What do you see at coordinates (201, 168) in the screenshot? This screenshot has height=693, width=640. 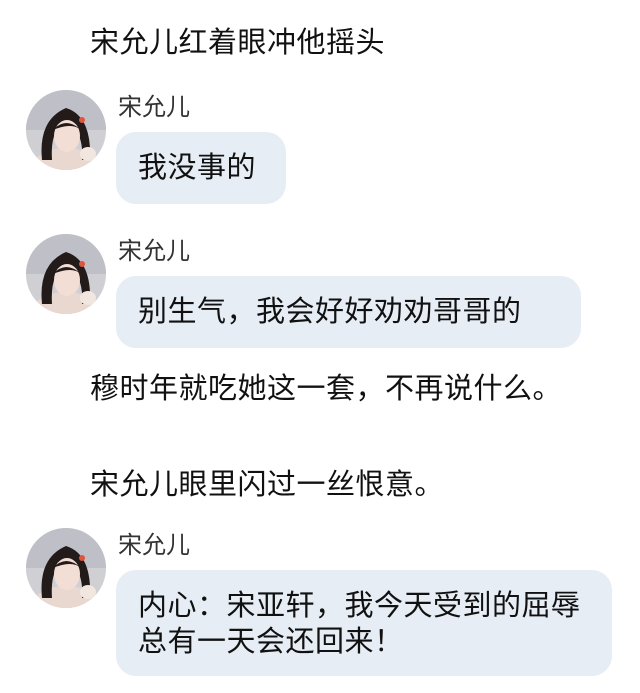 I see `message-bubble: 我没事的` at bounding box center [201, 168].